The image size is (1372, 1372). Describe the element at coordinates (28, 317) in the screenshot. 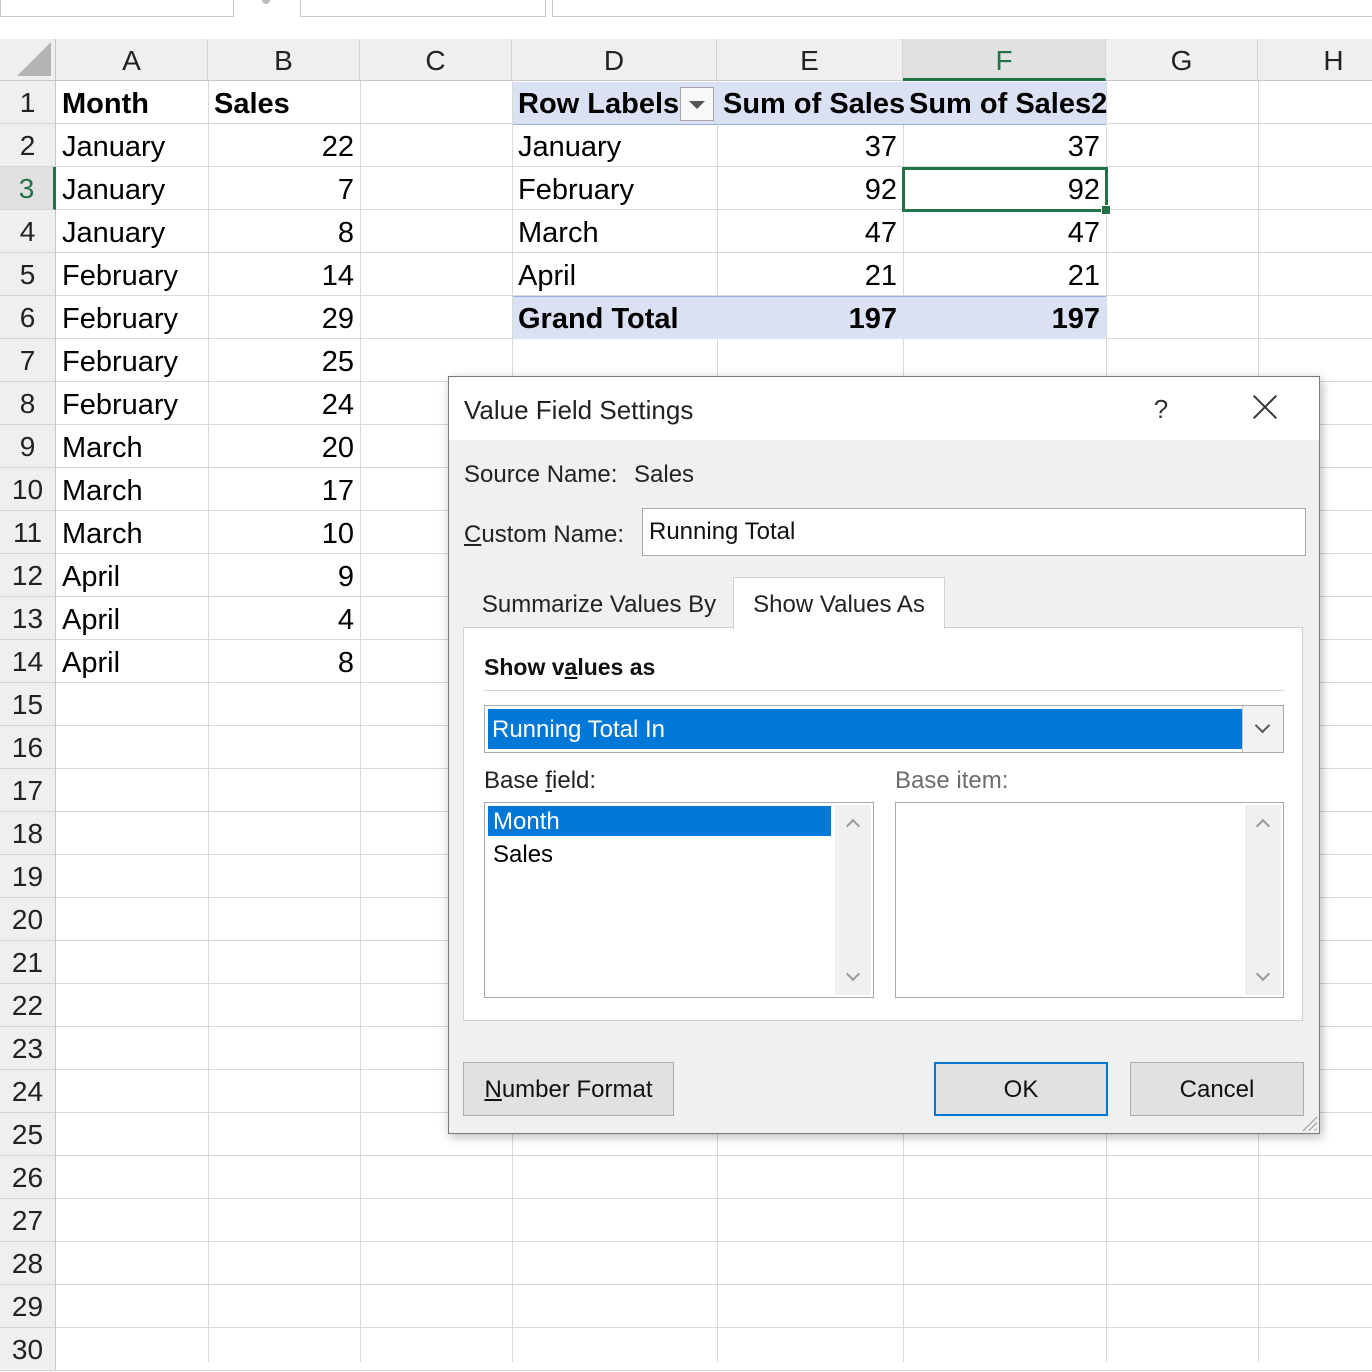

I see `row-header-6: 6` at that location.